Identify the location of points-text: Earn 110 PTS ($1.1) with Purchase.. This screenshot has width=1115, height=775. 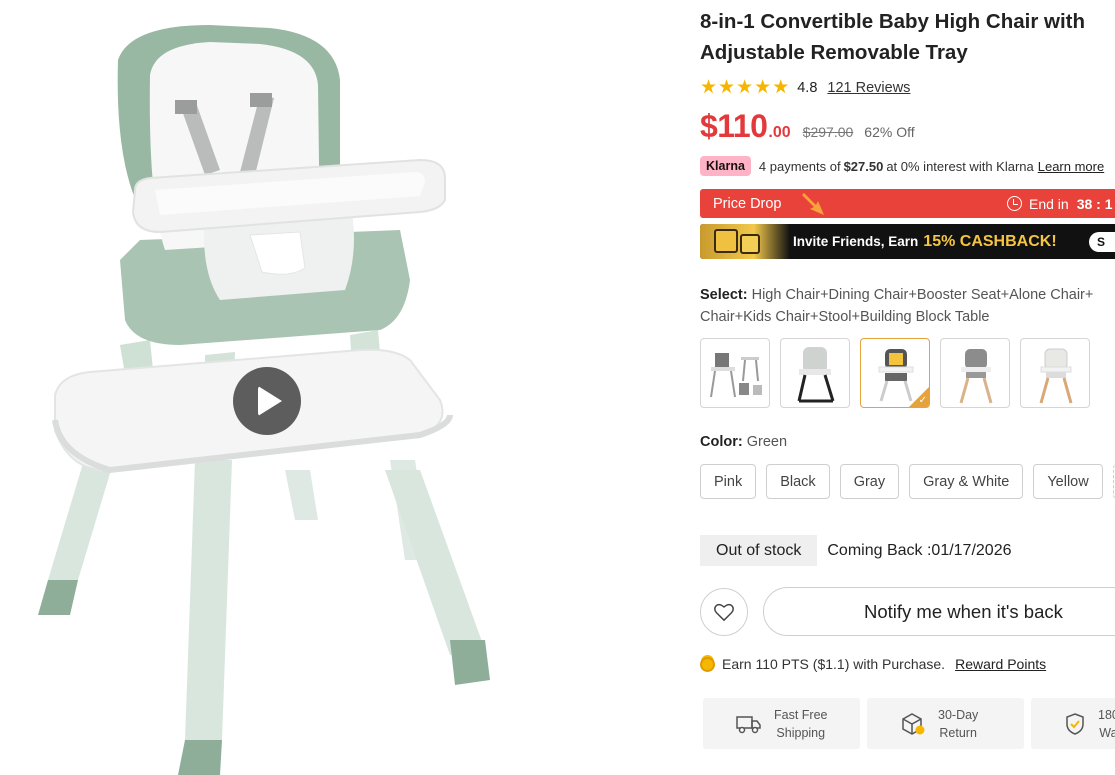
(834, 664).